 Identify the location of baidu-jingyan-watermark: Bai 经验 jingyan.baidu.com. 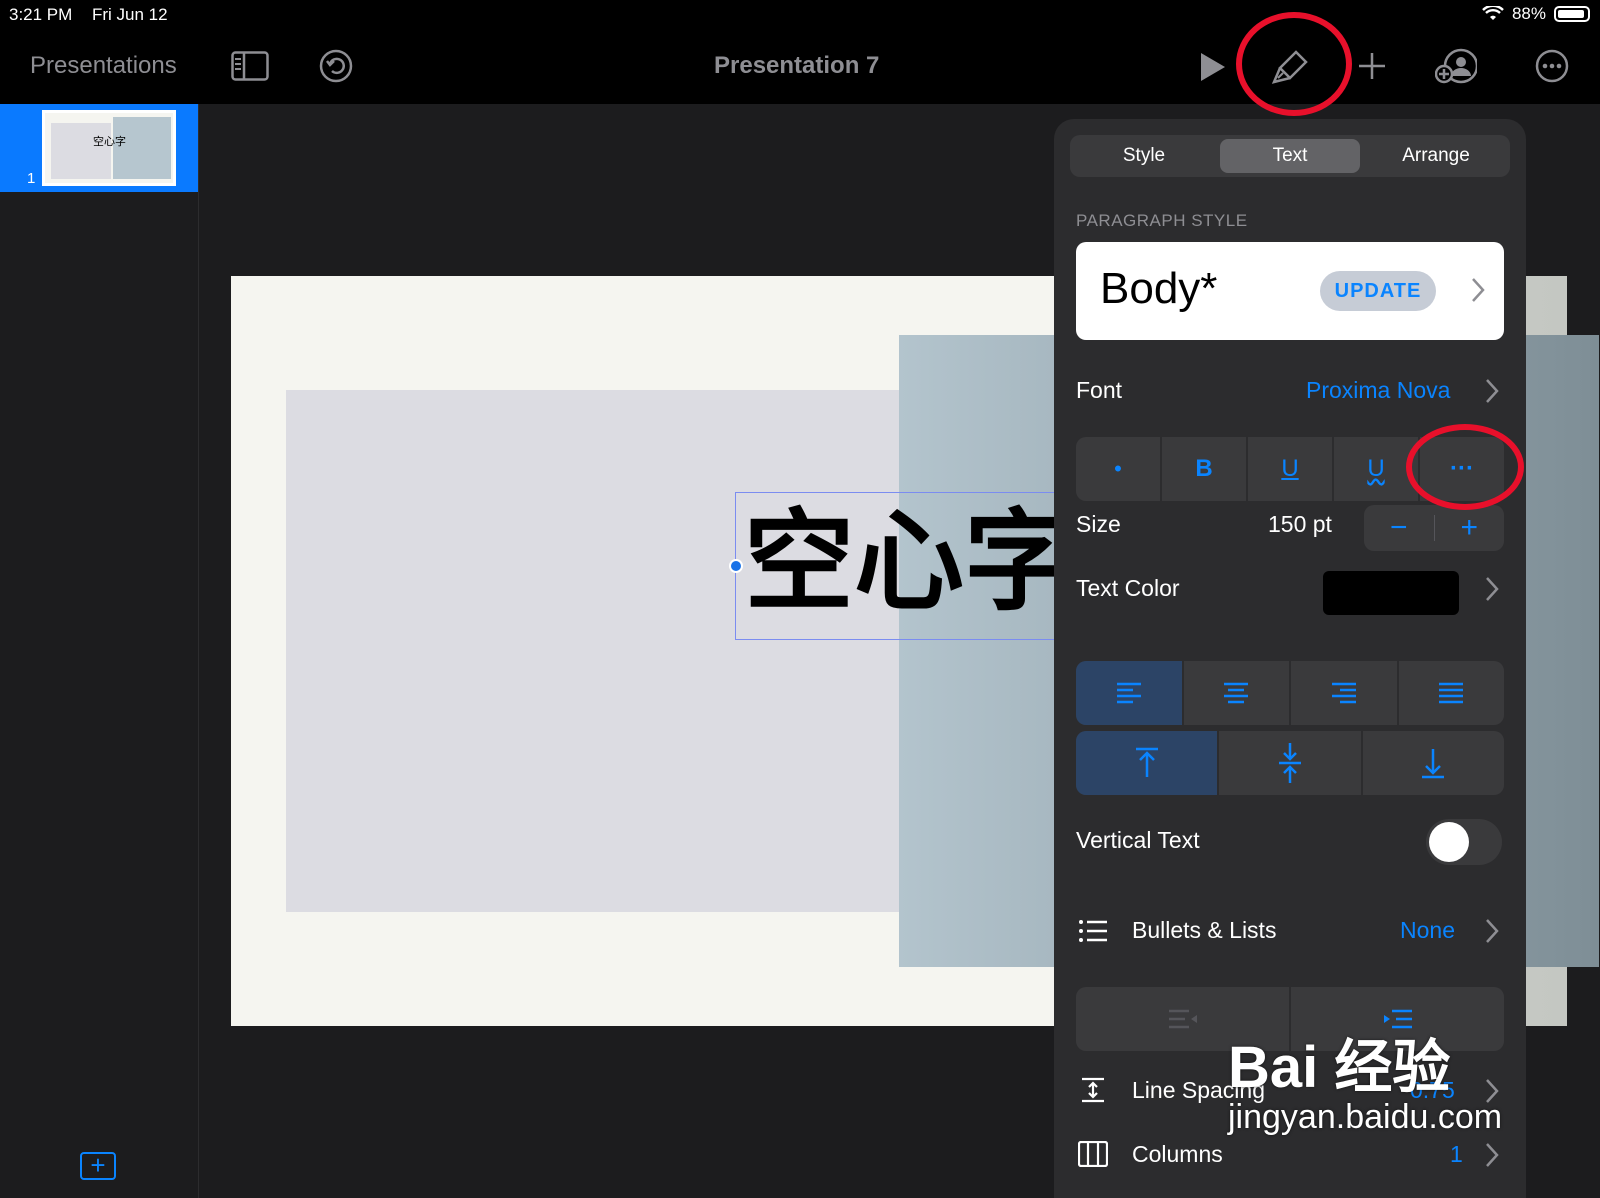
(1365, 1078).